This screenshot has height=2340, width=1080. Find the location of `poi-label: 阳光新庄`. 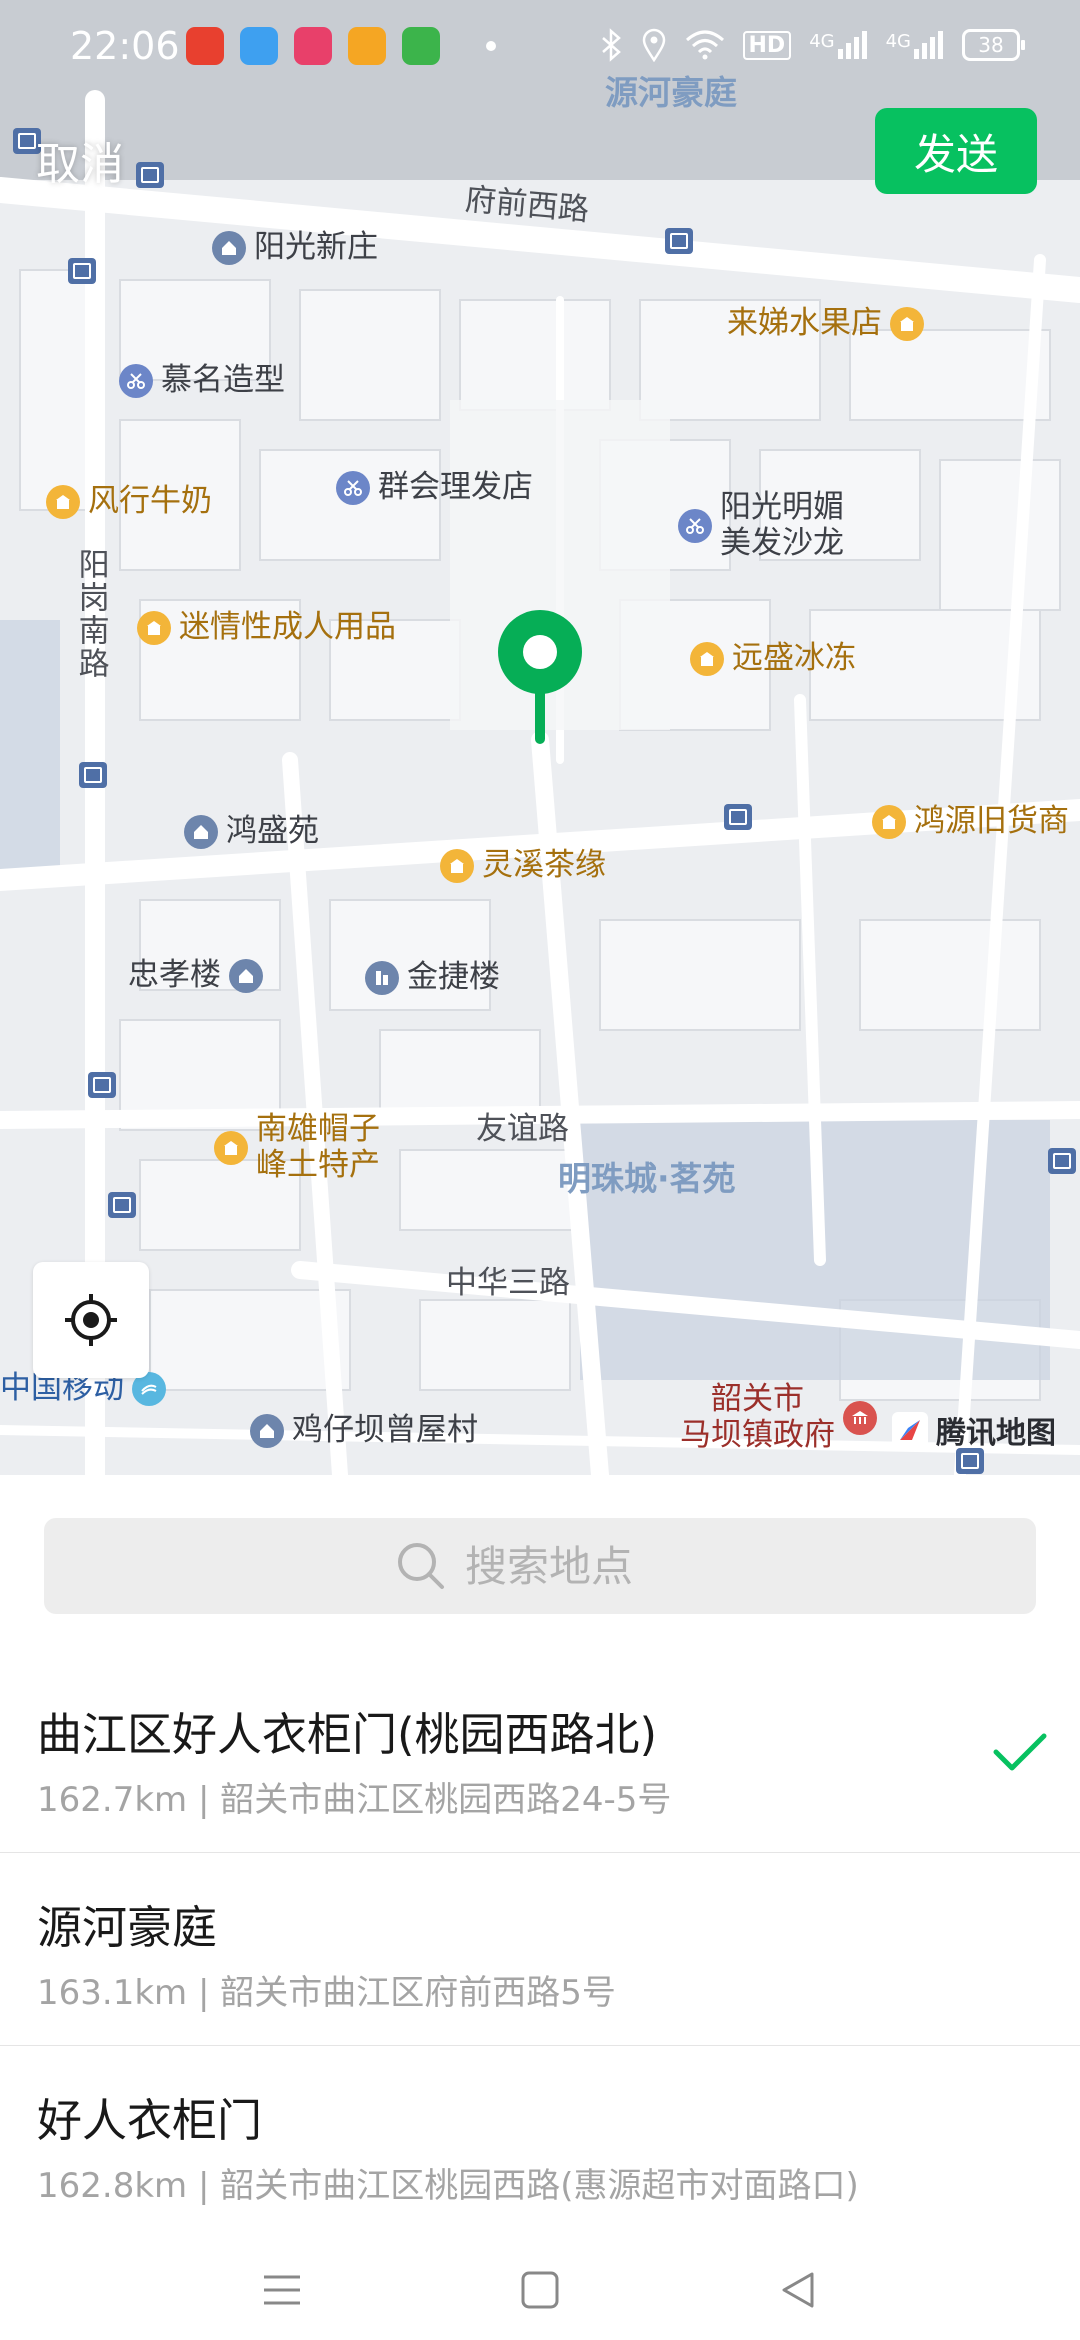

poi-label: 阳光新庄 is located at coordinates (316, 247).